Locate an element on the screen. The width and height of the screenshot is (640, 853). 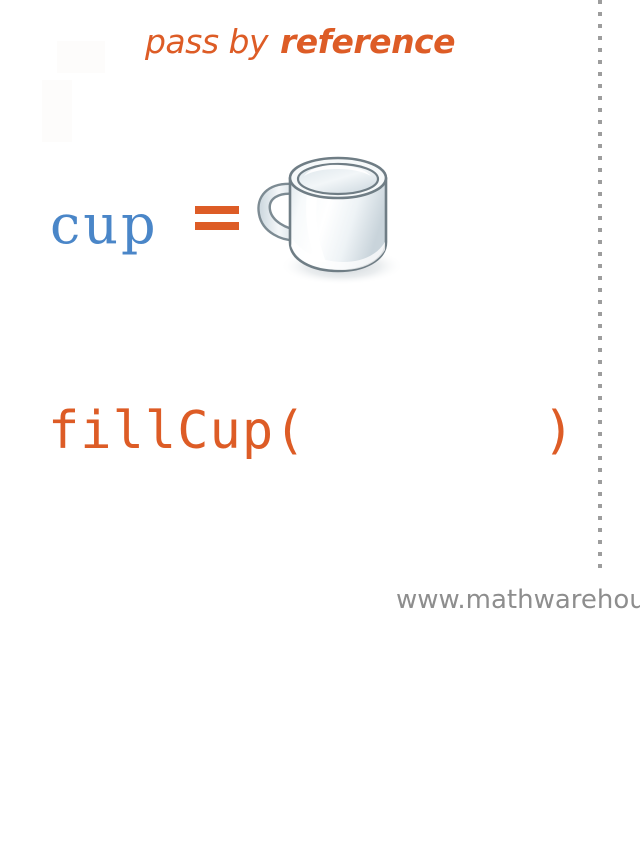
title-light-part: pass by is located at coordinates (206, 41).